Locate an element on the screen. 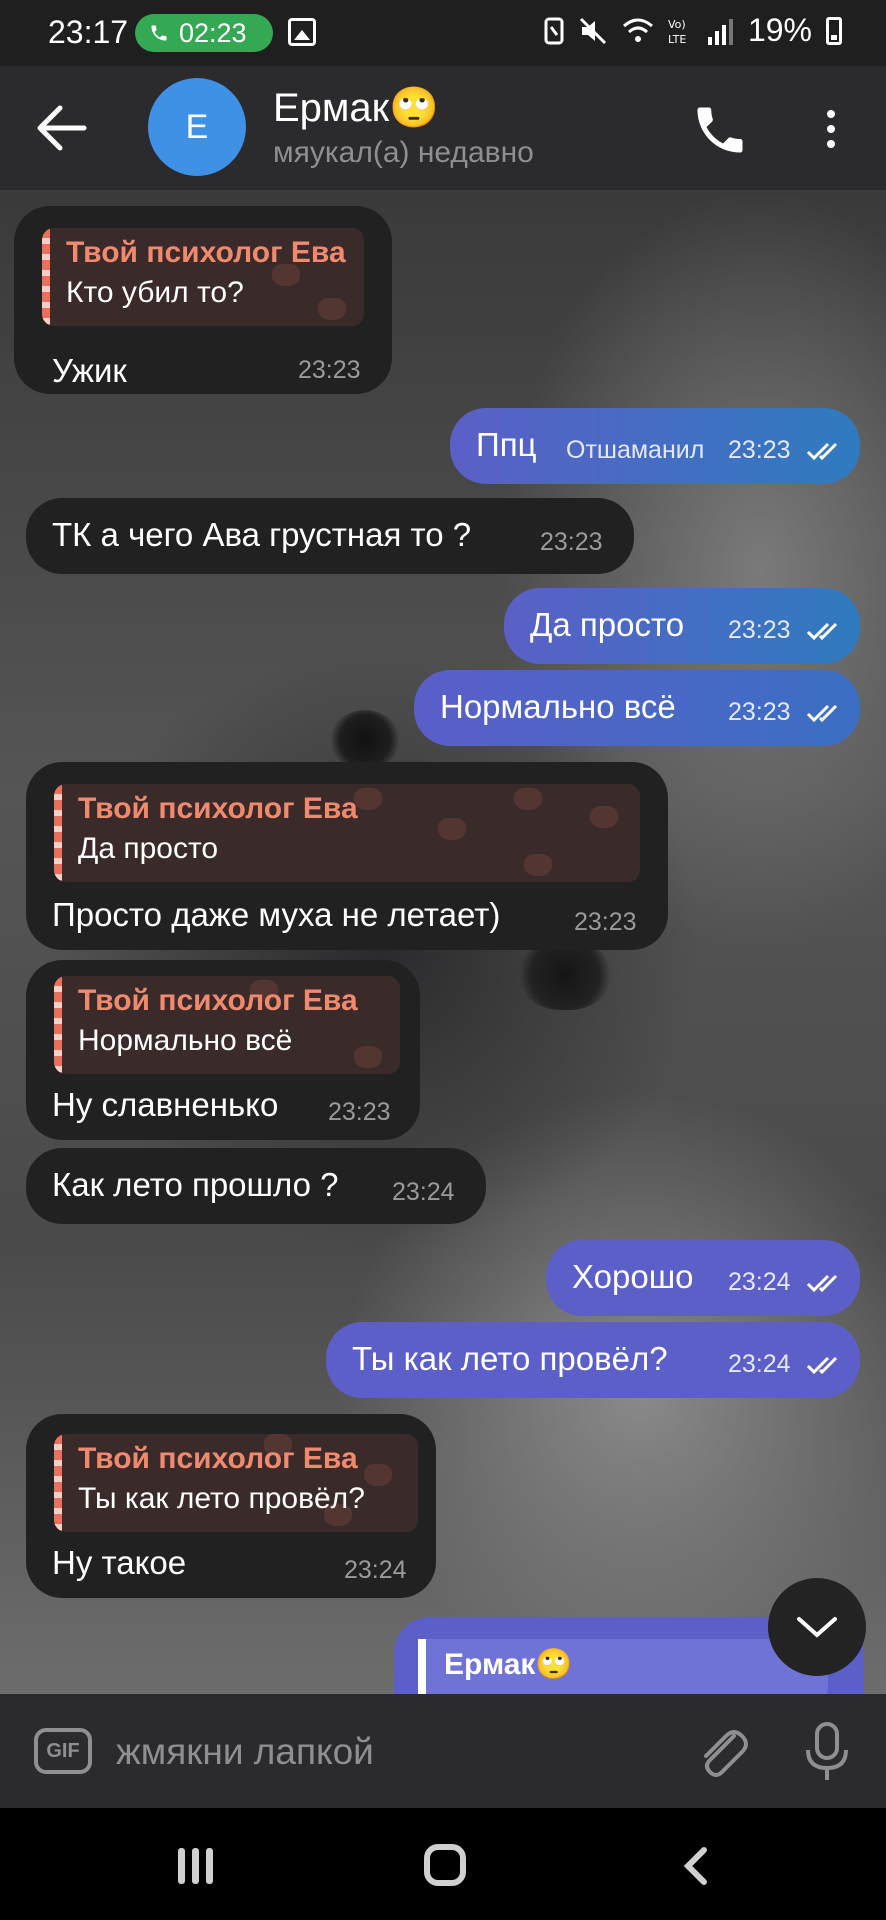 The height and width of the screenshot is (1920, 886). reply-preview: Твой психолог Ева Кто убил то? is located at coordinates (203, 277).